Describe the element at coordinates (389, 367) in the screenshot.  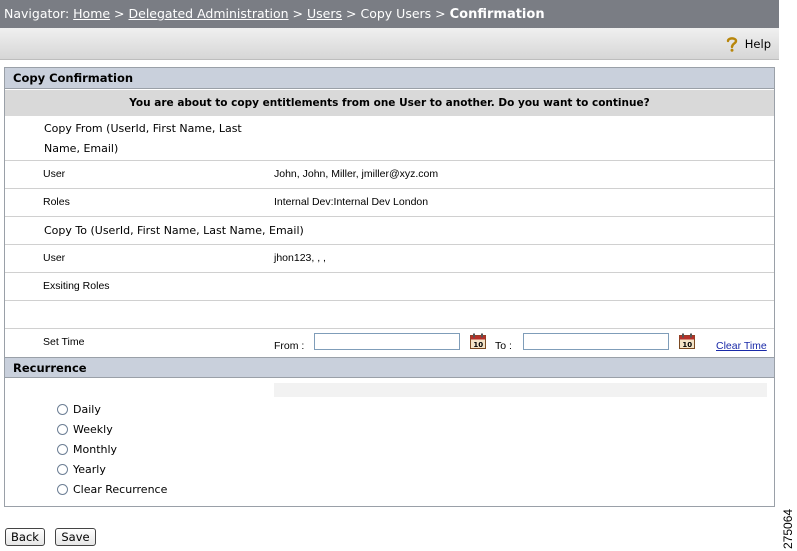
I see `recurrence-header: Recurrence` at that location.